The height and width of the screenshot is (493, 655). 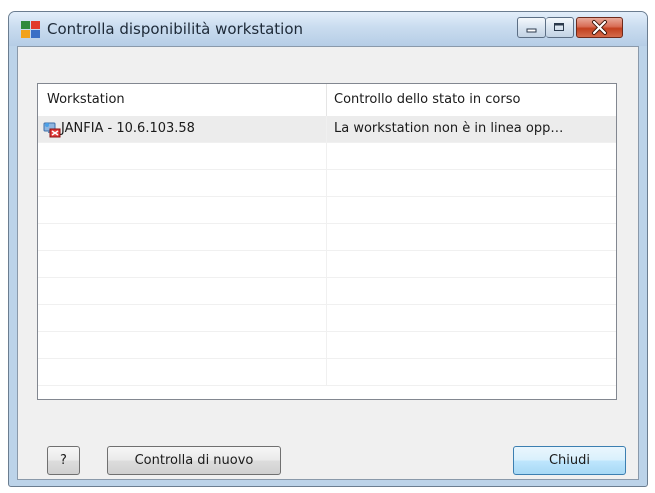 I want to click on minimize-button, so click(x=531, y=27).